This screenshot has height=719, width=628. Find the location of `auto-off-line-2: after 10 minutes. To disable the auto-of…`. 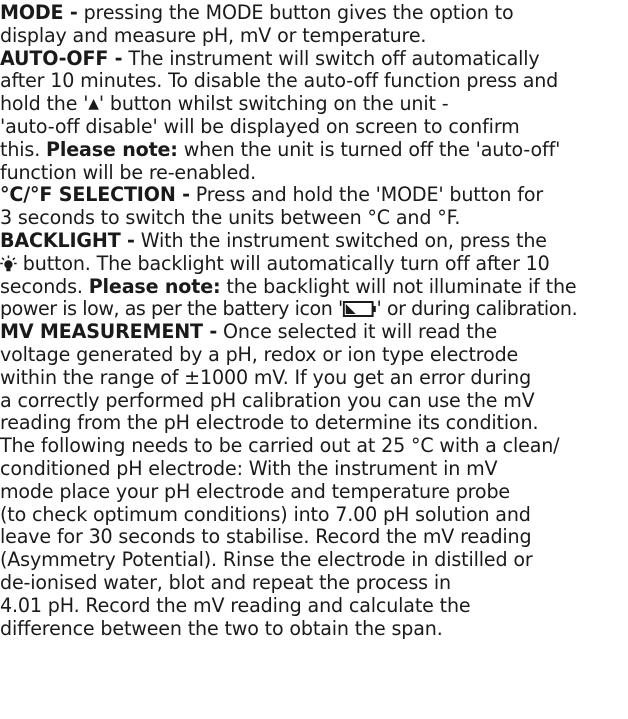

auto-off-line-2: after 10 minutes. To disable the auto-of… is located at coordinates (279, 81).